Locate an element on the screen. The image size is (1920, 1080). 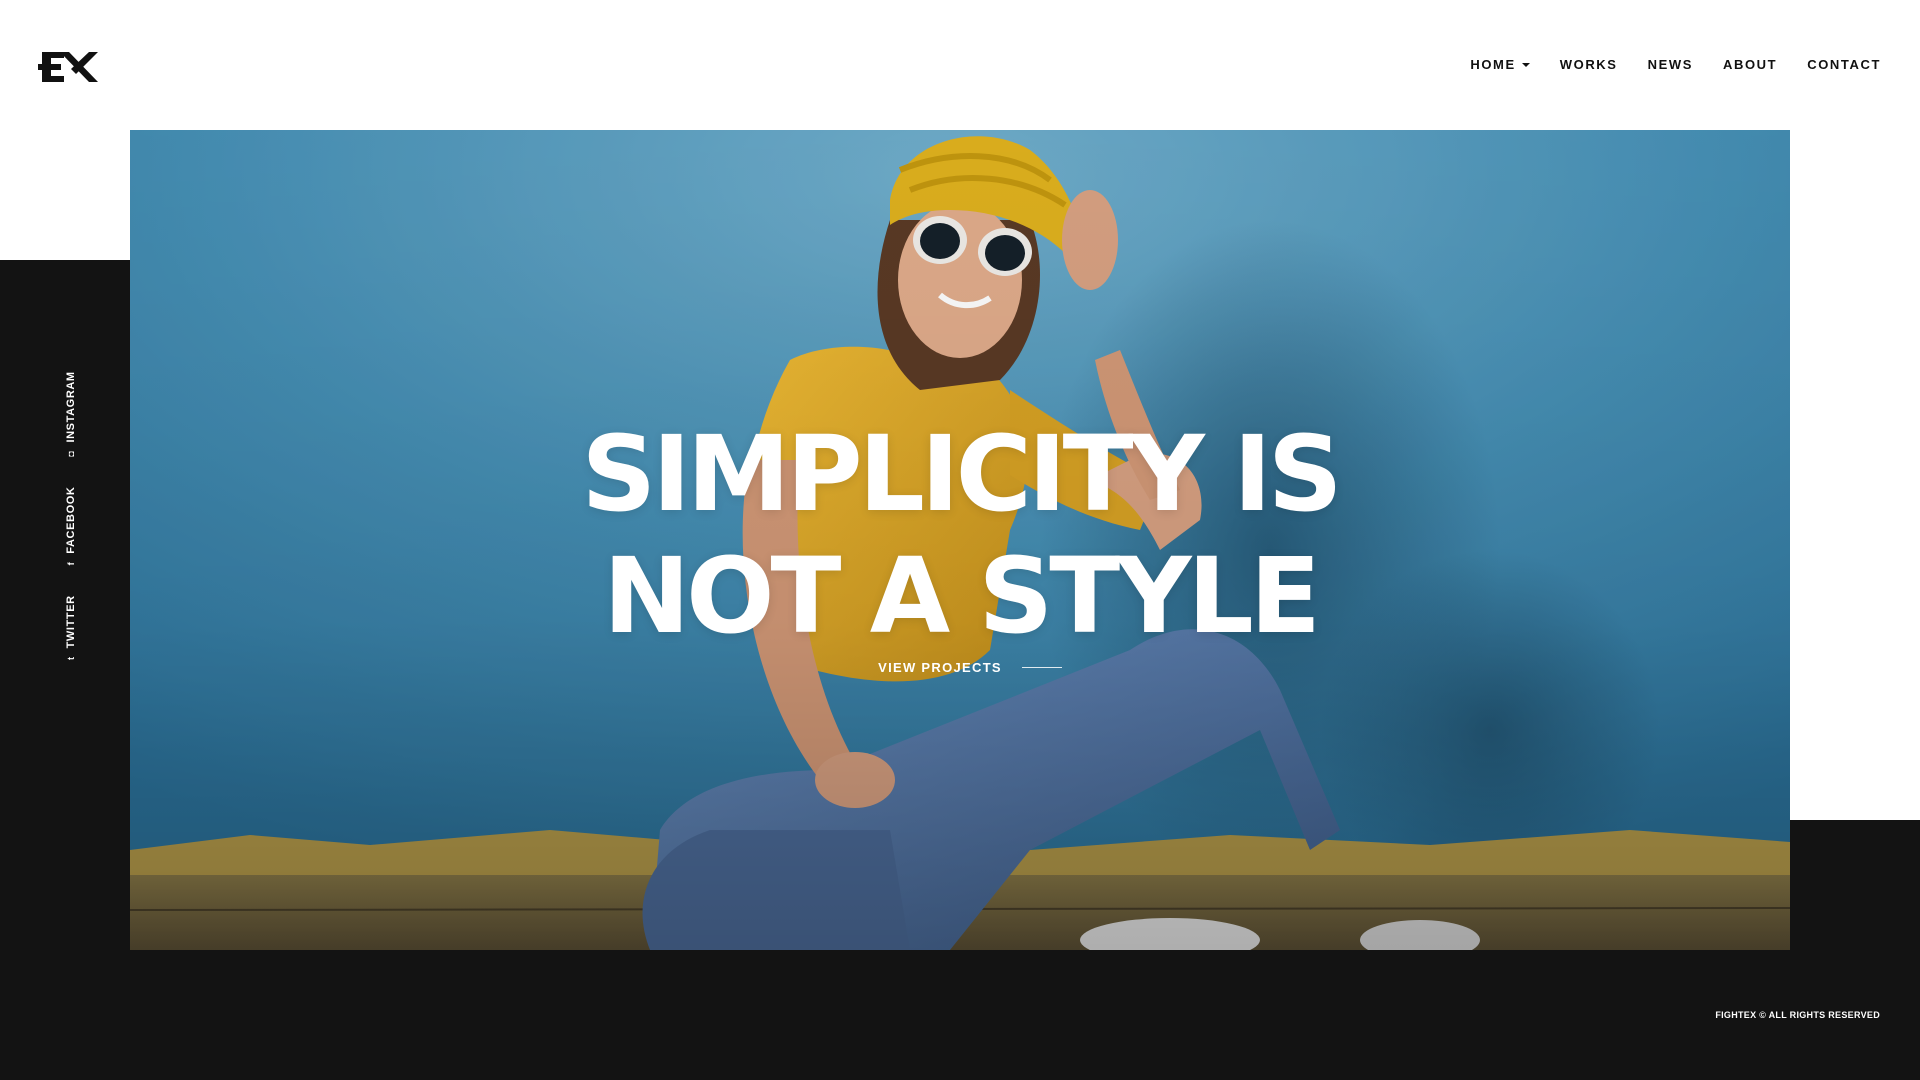
footer-bar is located at coordinates (960, 1014).